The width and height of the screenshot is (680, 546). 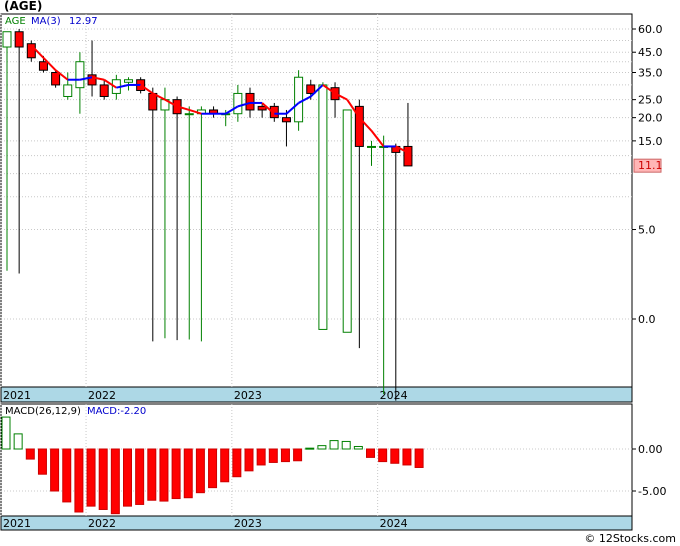 I want to click on price-x-label: 2021, so click(x=17, y=395).